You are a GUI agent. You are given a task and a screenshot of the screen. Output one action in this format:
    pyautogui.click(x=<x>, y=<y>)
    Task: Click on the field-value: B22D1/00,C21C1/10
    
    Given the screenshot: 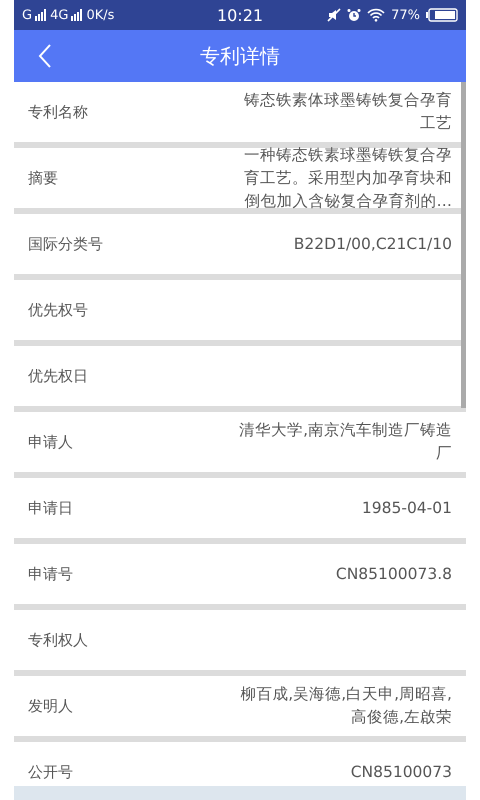 What is the action you would take?
    pyautogui.click(x=372, y=244)
    